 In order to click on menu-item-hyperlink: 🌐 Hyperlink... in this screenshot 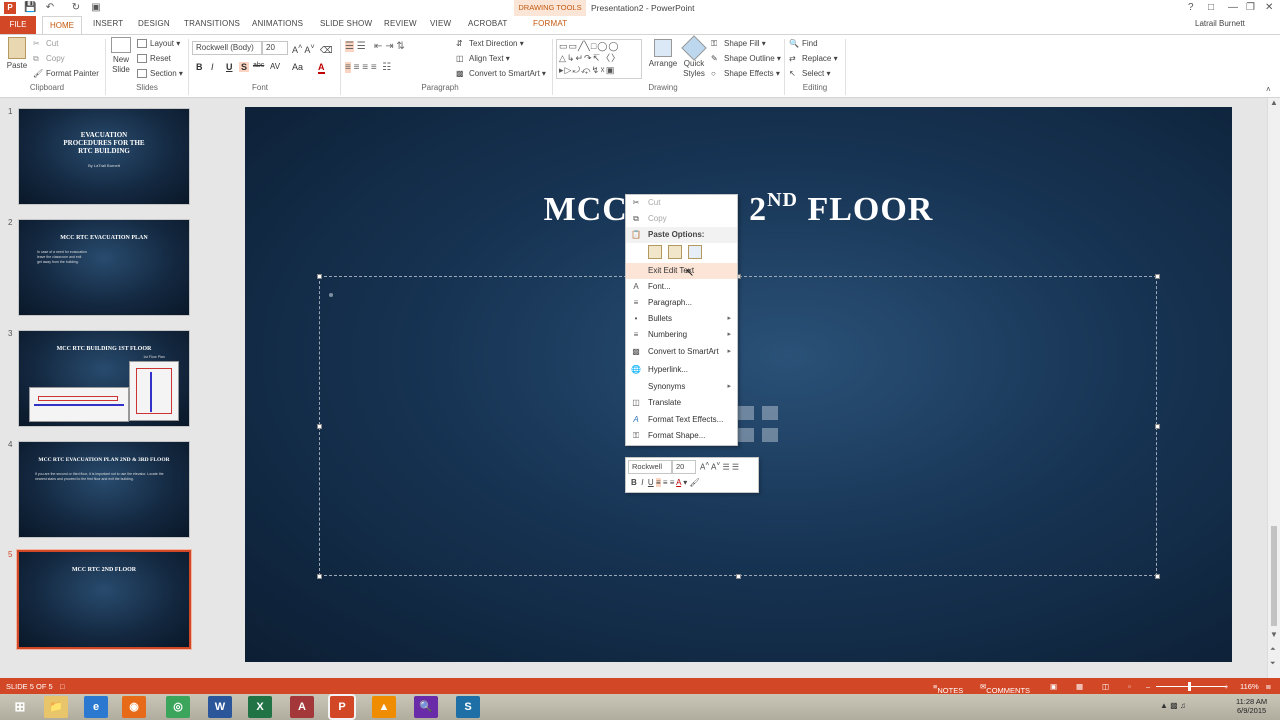, I will do `click(681, 370)`.